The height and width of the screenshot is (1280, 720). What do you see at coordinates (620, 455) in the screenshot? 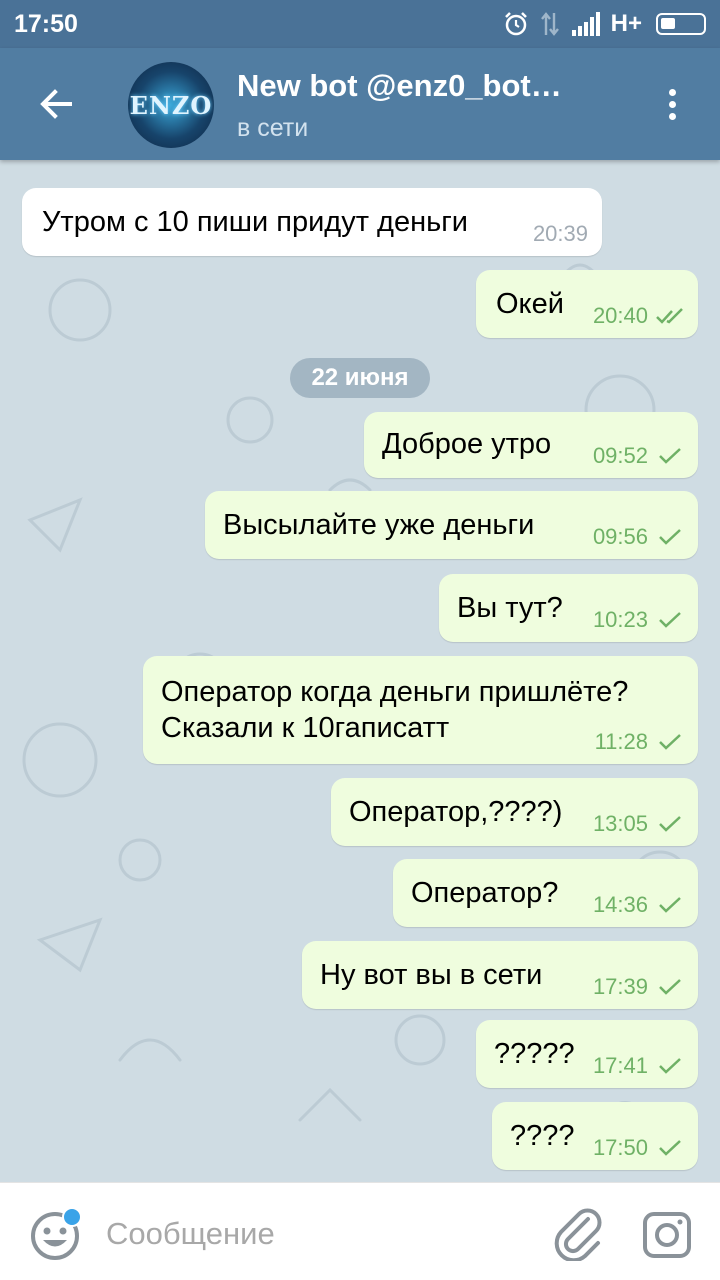
I see `message-time: 09:52` at bounding box center [620, 455].